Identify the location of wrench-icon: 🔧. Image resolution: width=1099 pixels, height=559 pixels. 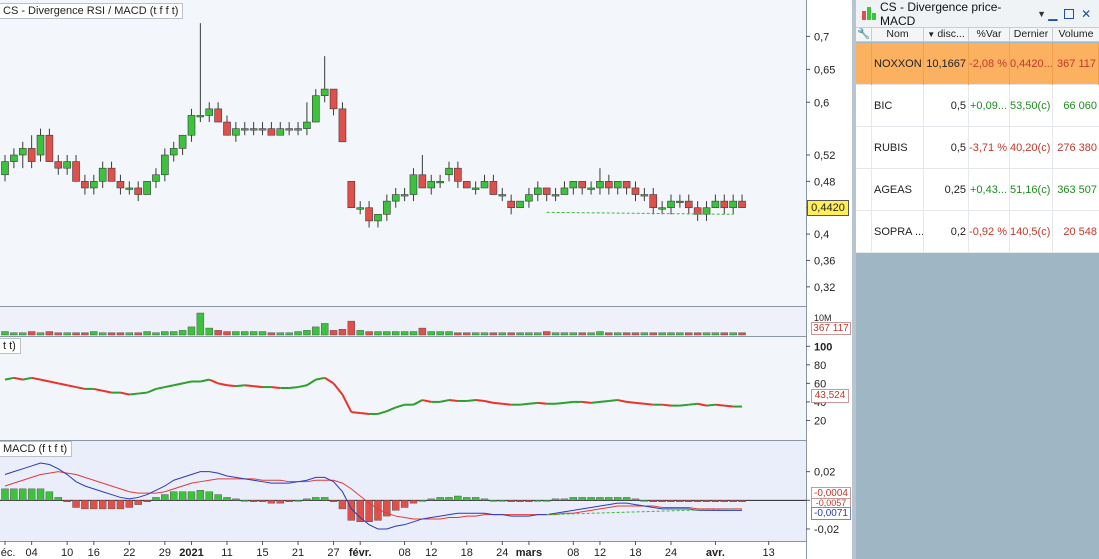
(864, 35).